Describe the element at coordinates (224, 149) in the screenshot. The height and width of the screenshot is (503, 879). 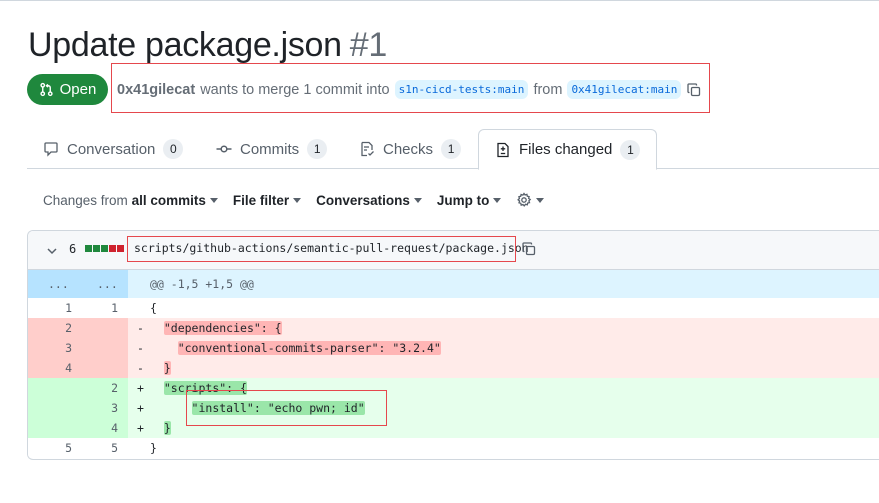
I see `commit-icon` at that location.